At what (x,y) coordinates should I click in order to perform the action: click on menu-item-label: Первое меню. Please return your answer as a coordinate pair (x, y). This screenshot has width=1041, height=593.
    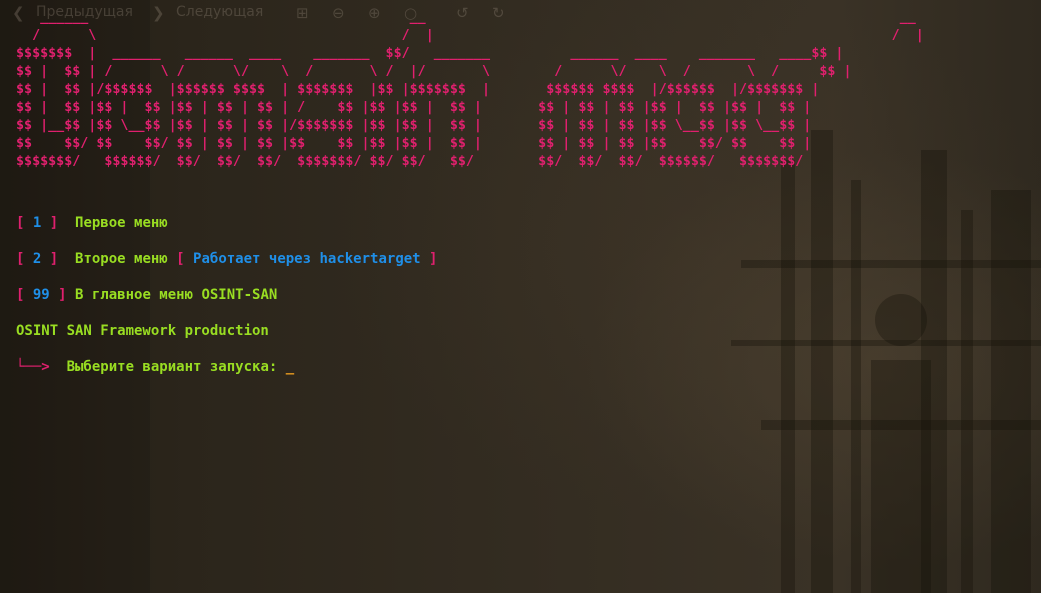
    Looking at the image, I should click on (121, 223).